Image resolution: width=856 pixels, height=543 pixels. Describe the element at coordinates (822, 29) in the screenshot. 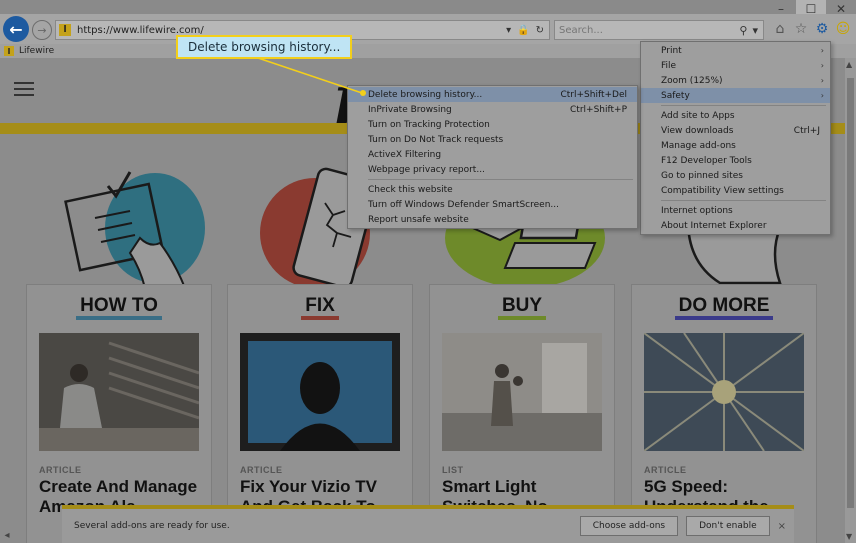

I see `gear-icon: ⚙` at that location.